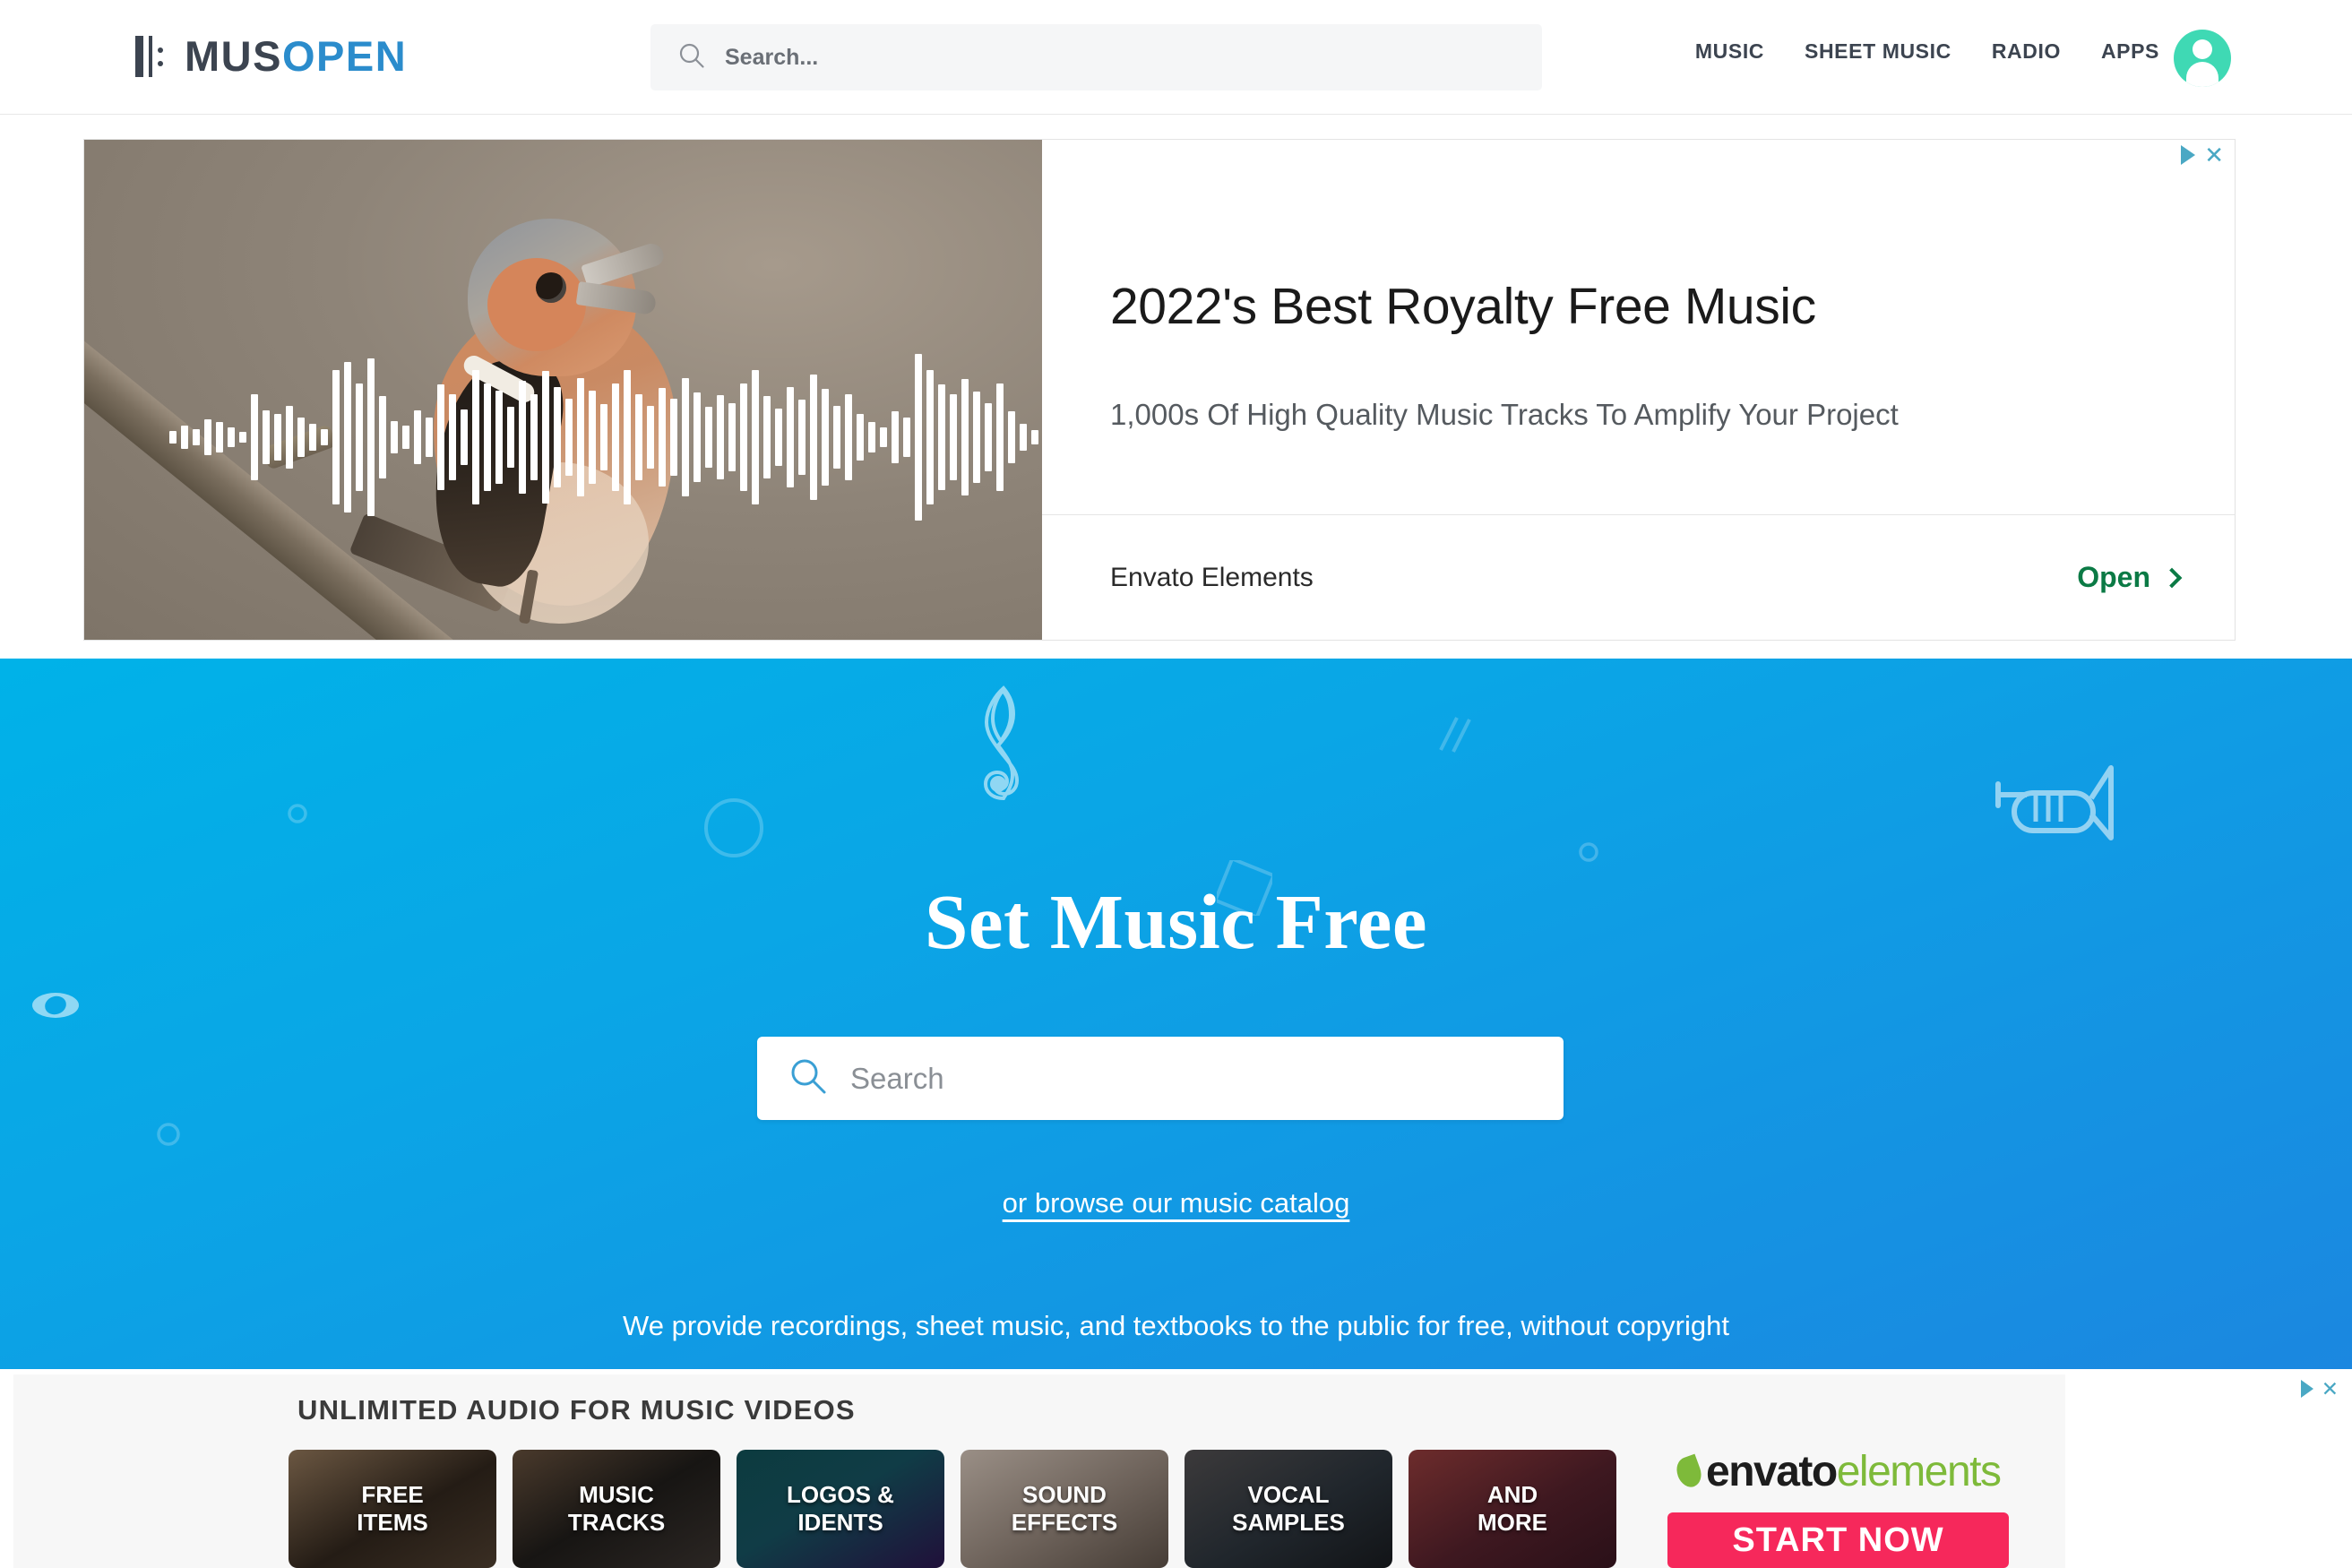 The height and width of the screenshot is (1568, 2352). What do you see at coordinates (841, 1495) in the screenshot?
I see `tile-line1: LOGOS &` at bounding box center [841, 1495].